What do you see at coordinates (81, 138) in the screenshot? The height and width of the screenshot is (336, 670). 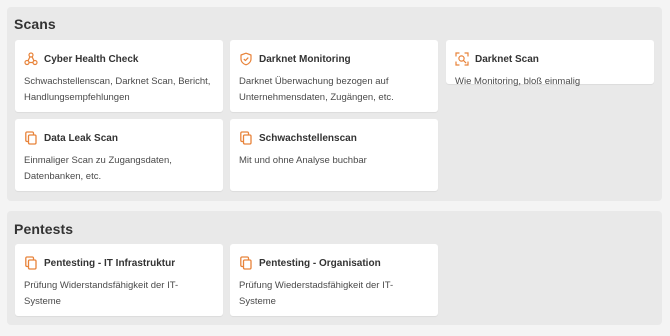 I see `card-title: Data Leak Scan` at bounding box center [81, 138].